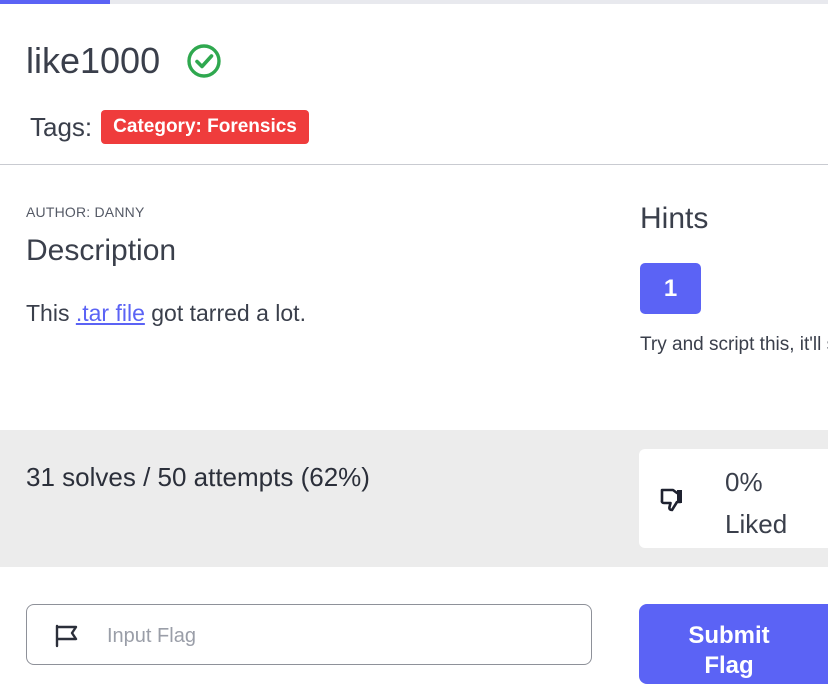  Describe the element at coordinates (55, 2) in the screenshot. I see `active-tab-indicator` at that location.